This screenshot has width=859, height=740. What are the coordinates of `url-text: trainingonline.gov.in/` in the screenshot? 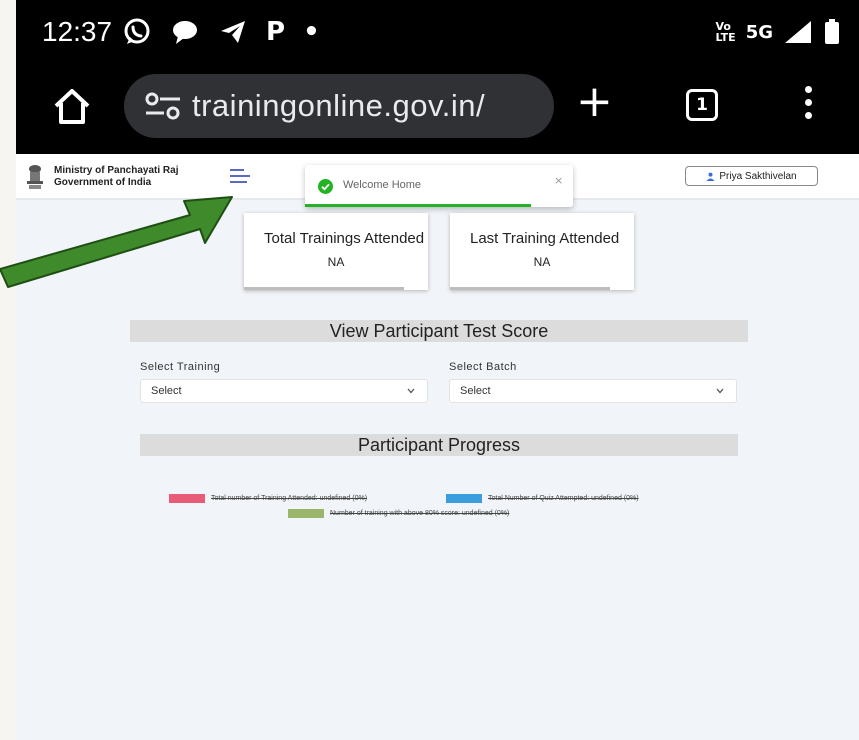 It's located at (338, 106).